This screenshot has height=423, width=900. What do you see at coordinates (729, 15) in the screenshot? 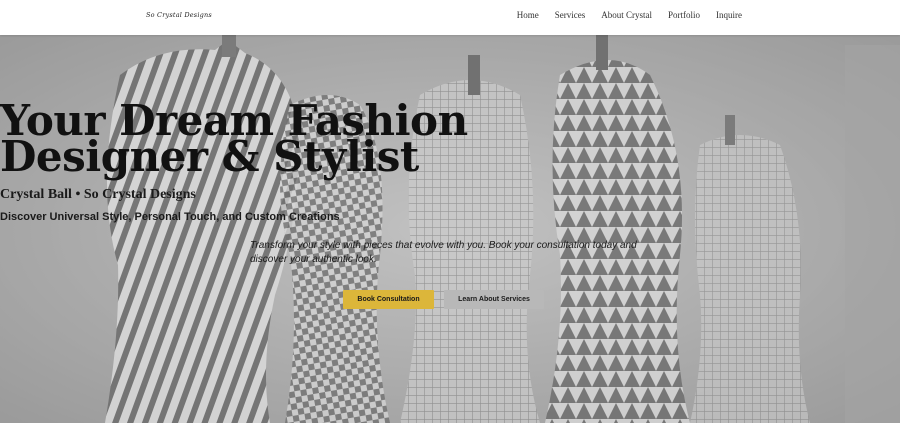
I see `nav-item-inquire: Inquire` at bounding box center [729, 15].